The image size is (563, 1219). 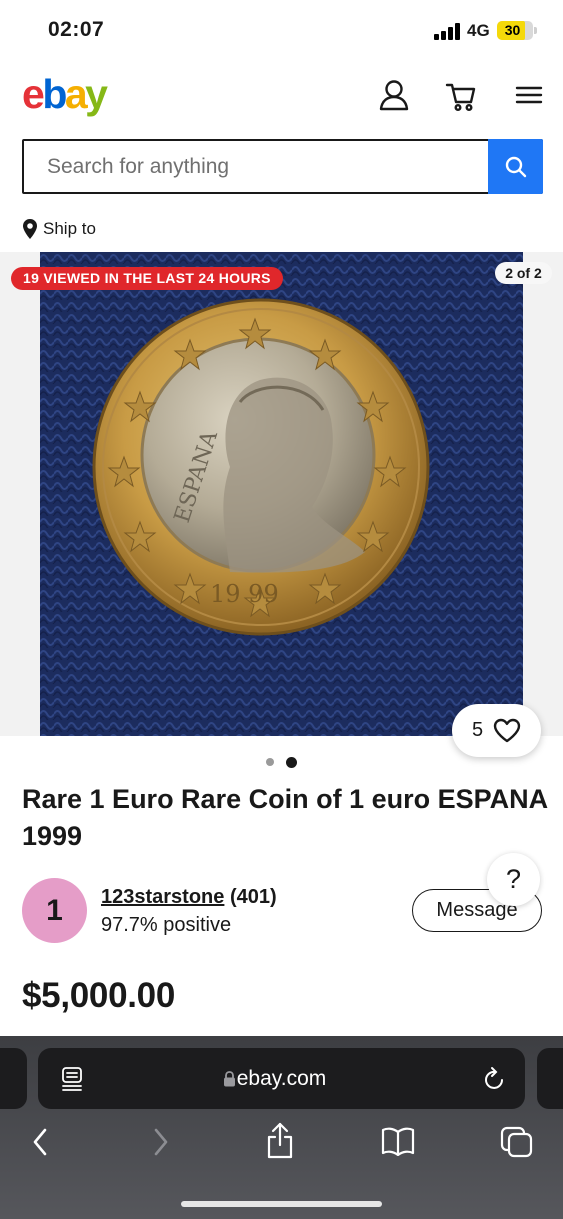 I want to click on network-type: 4G, so click(x=478, y=30).